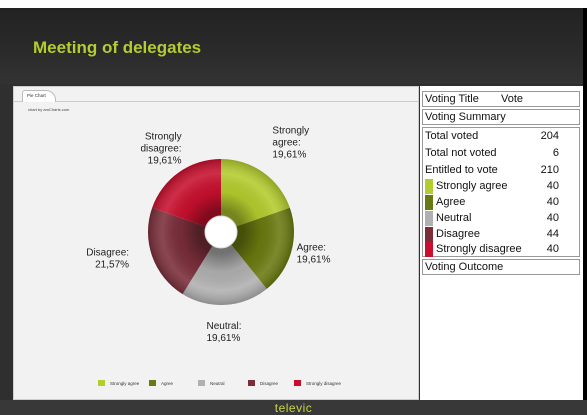 The height and width of the screenshot is (415, 587). Describe the element at coordinates (549, 170) in the screenshot. I see `stat-value: 210` at that location.